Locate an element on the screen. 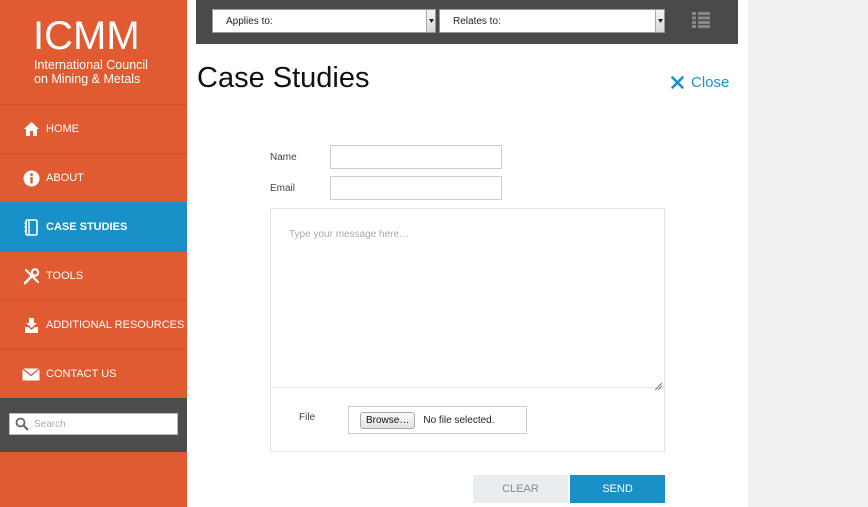 The image size is (868, 507). sidebar-item-label: TOOLS is located at coordinates (65, 276).